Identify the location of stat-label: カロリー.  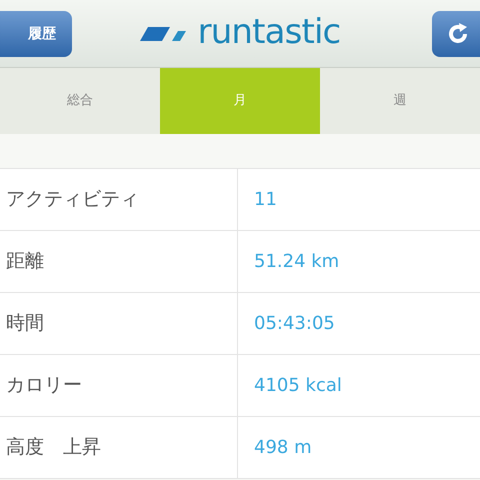
(44, 385).